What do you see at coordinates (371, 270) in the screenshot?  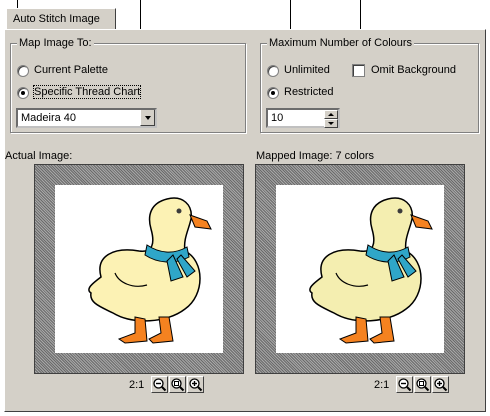 I see `duck-mapped-image` at bounding box center [371, 270].